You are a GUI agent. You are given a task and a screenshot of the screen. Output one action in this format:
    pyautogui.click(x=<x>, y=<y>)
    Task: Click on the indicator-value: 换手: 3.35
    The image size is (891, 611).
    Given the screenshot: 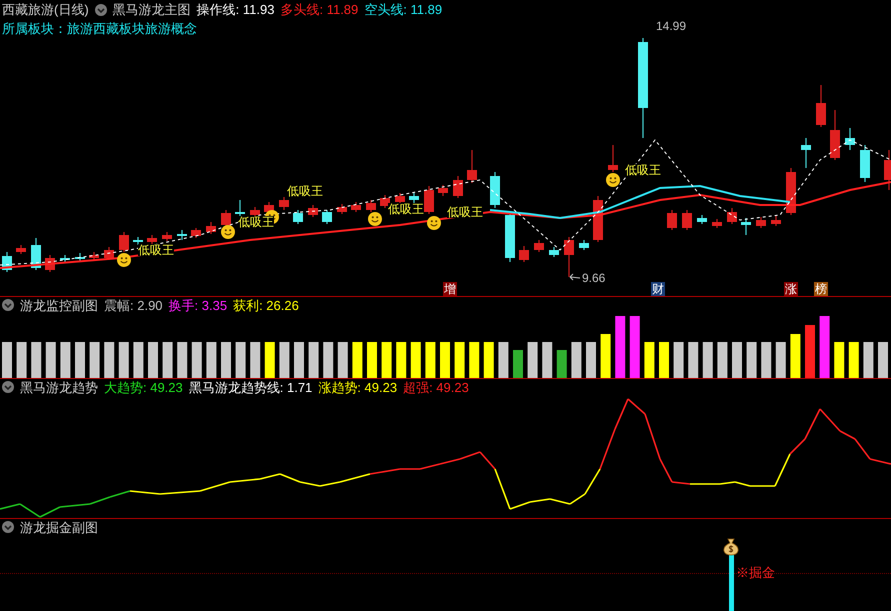 What is the action you would take?
    pyautogui.click(x=198, y=305)
    